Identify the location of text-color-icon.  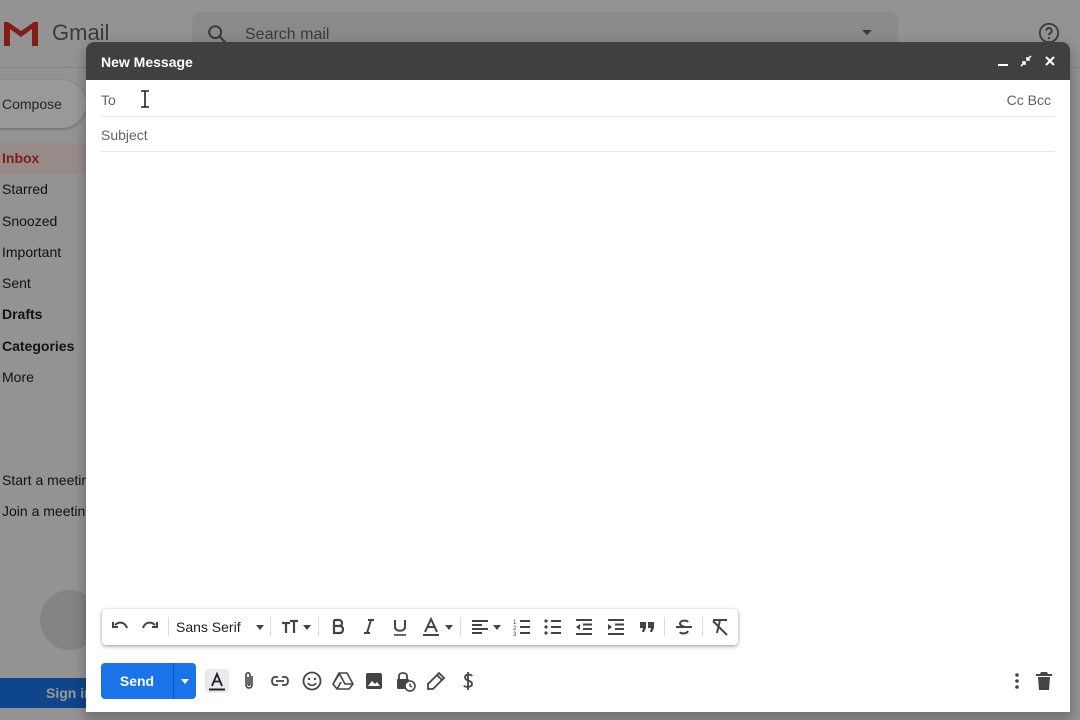
(431, 627).